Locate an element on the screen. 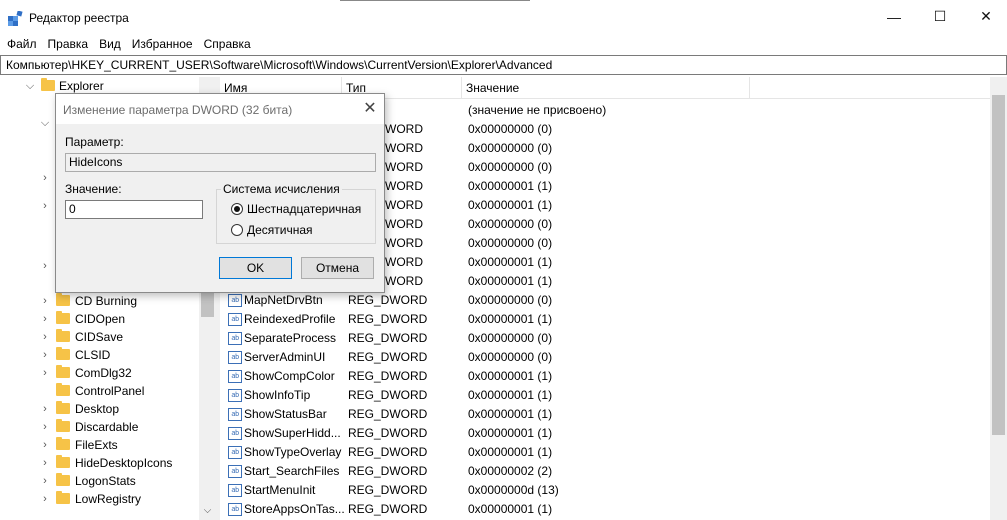 The image size is (1007, 520). menu-edit: Правка is located at coordinates (68, 44).